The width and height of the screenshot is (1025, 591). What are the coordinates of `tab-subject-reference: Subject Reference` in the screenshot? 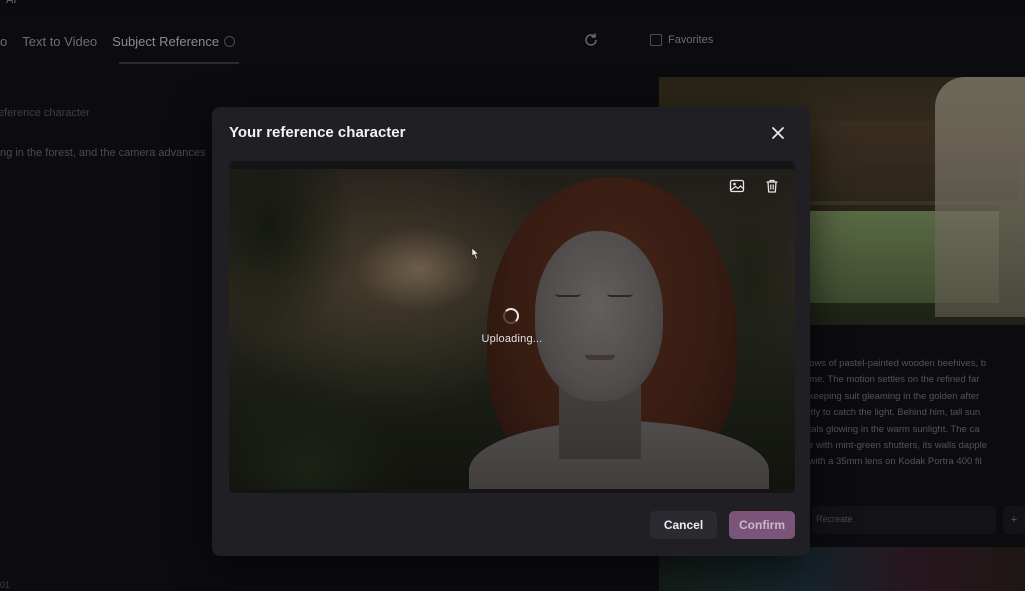 It's located at (176, 49).